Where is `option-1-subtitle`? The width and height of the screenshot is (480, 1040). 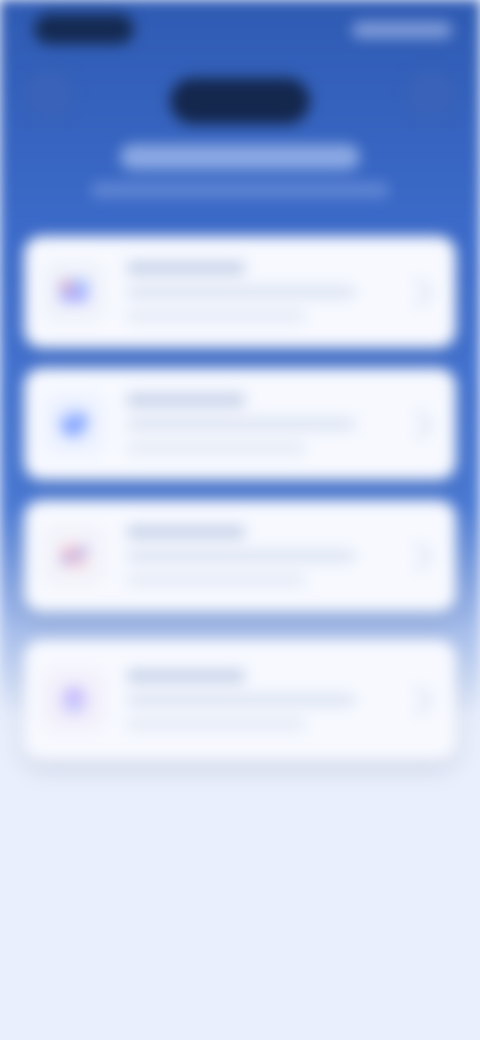
option-1-subtitle is located at coordinates (241, 292).